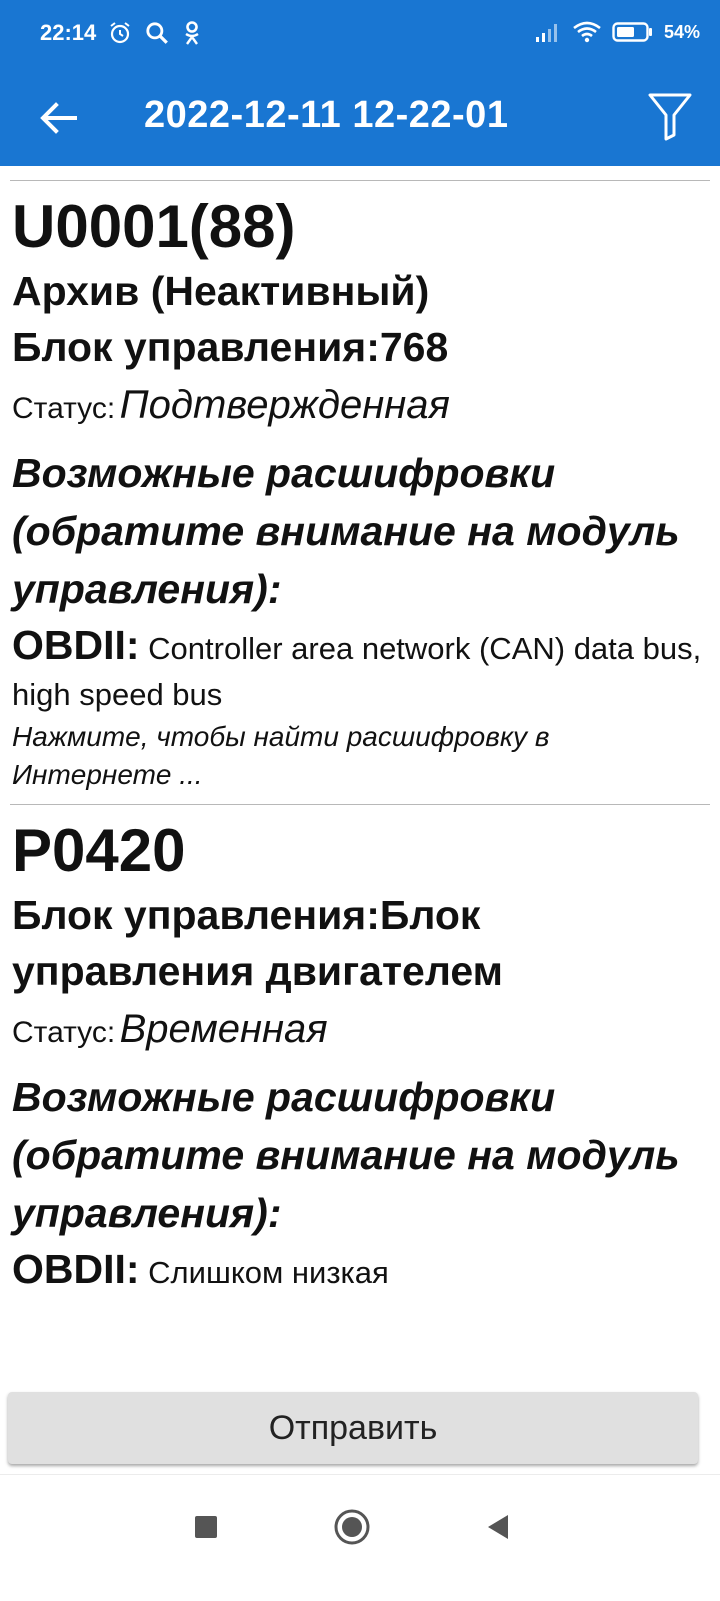  Describe the element at coordinates (326, 115) in the screenshot. I see `page-title: 2022-12-11 12-22-01` at that location.